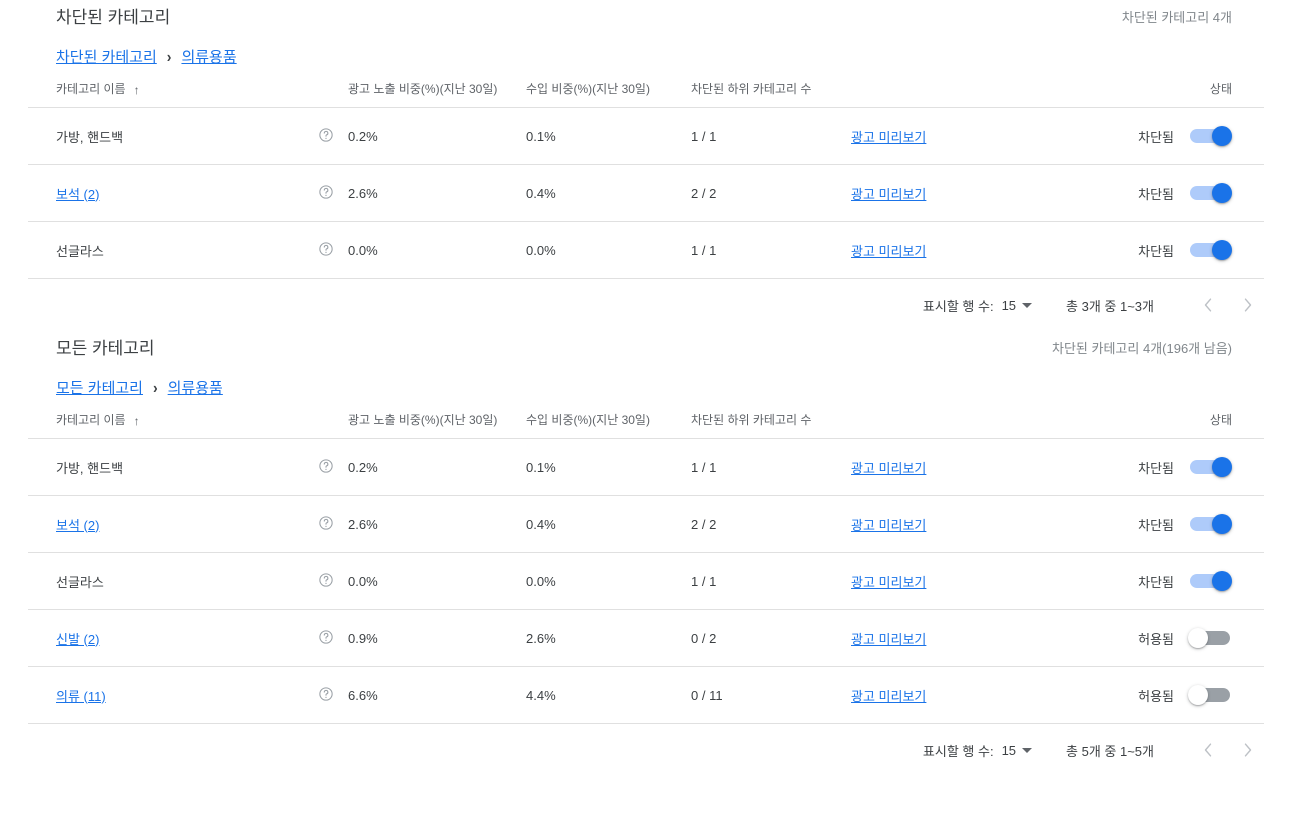  What do you see at coordinates (437, 467) in the screenshot?
I see `cell-impression-share: 0.2%` at bounding box center [437, 467].